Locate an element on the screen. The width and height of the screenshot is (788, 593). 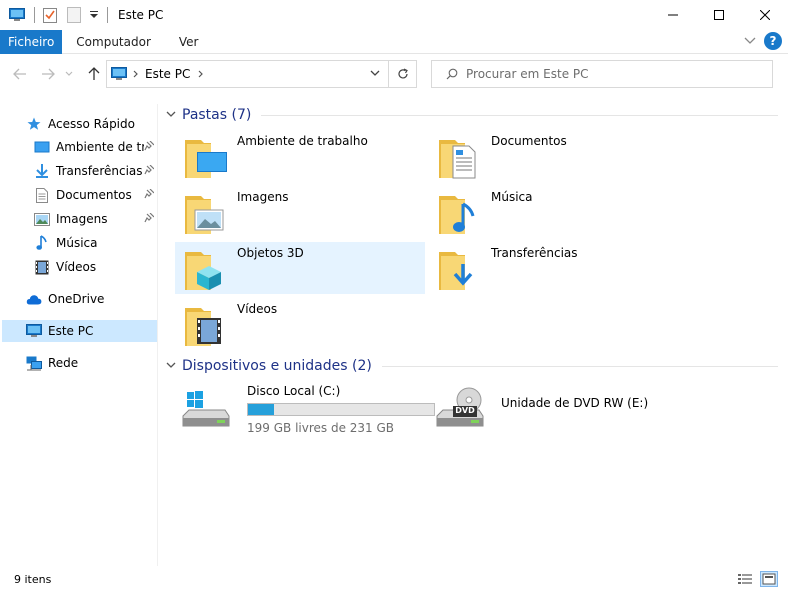
folder-tile-pictures: Imagens is located at coordinates (300, 212).